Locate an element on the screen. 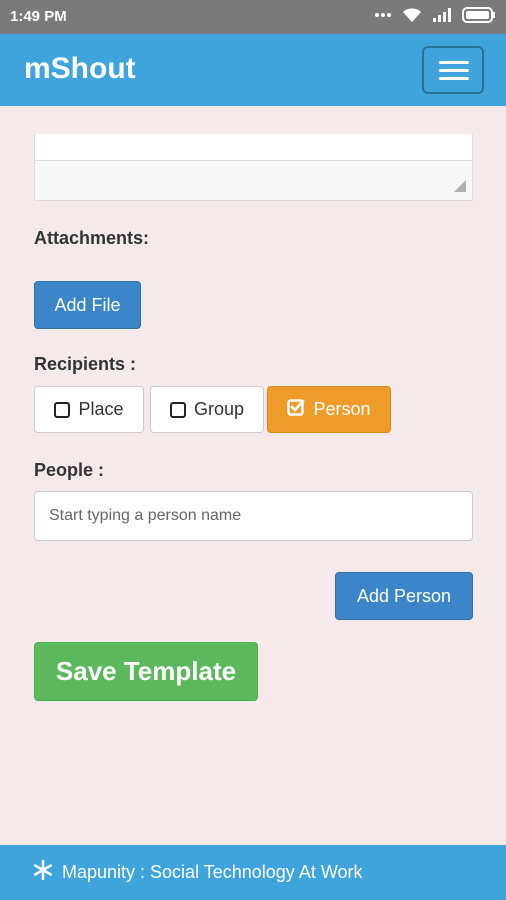 This screenshot has width=506, height=900. wifi-icon is located at coordinates (412, 15).